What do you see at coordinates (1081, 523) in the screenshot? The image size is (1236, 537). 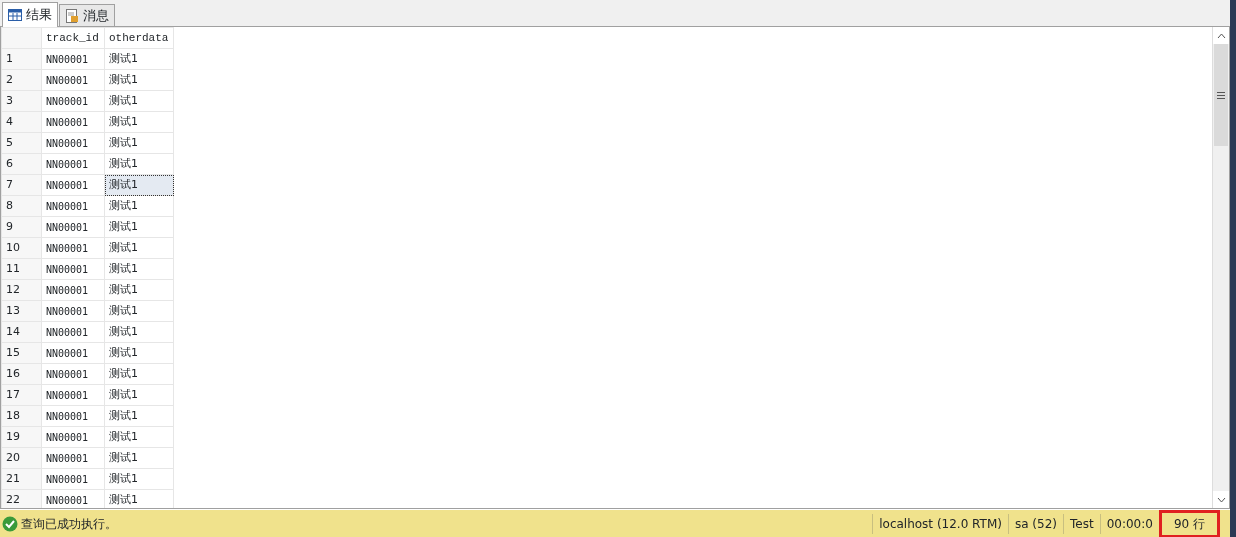 I see `status-text: Test` at bounding box center [1081, 523].